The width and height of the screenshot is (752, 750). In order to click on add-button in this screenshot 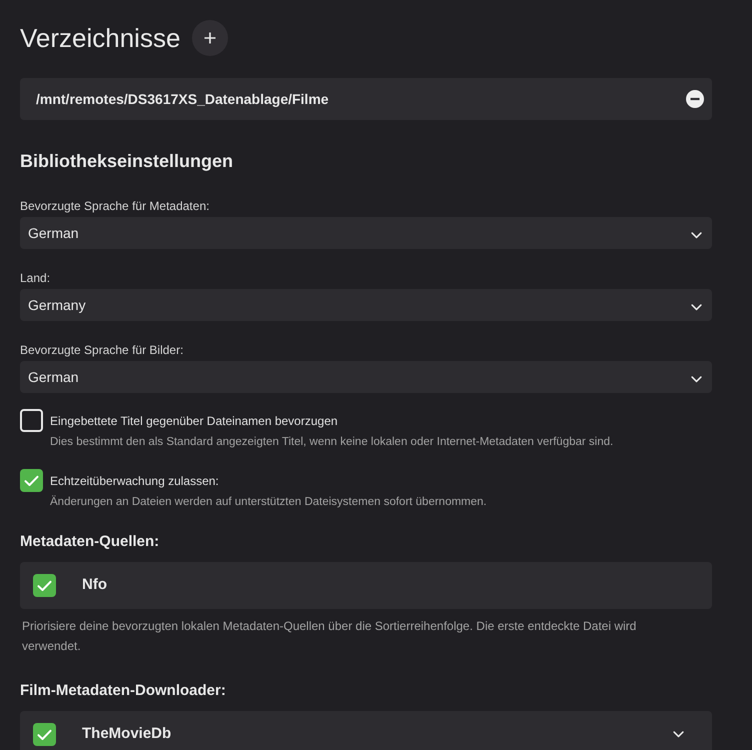, I will do `click(210, 38)`.